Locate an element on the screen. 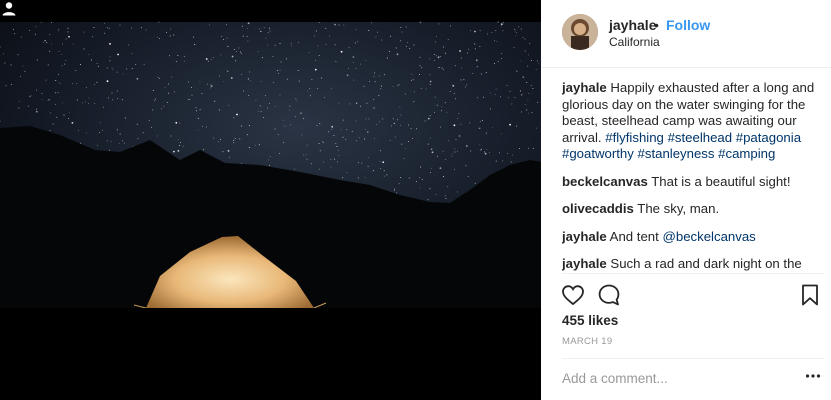 This screenshot has height=400, width=831. post-header: jayhale • Follow California is located at coordinates (686, 34).